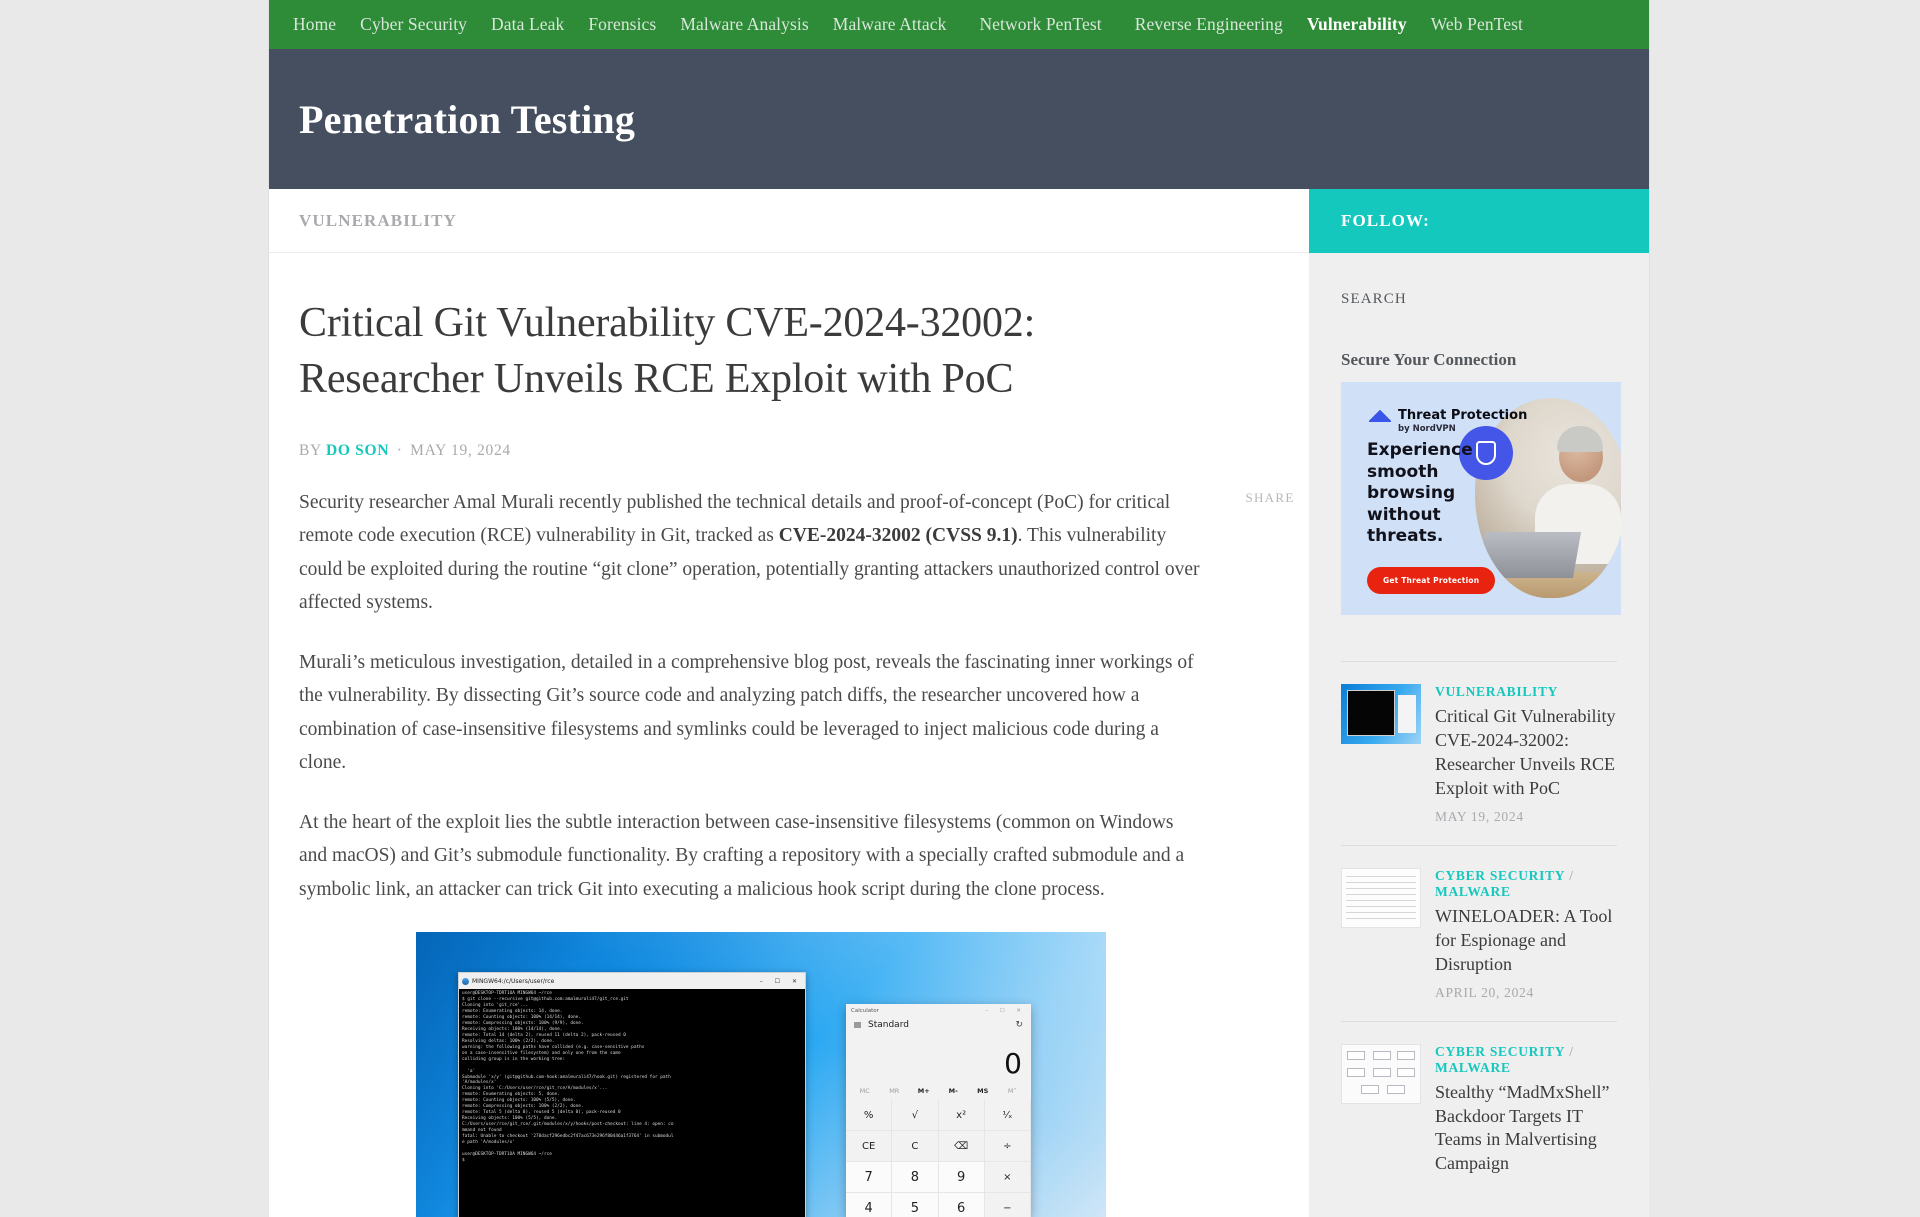 The image size is (1920, 1217). I want to click on byline-date: MAY 19, 2024, so click(460, 450).